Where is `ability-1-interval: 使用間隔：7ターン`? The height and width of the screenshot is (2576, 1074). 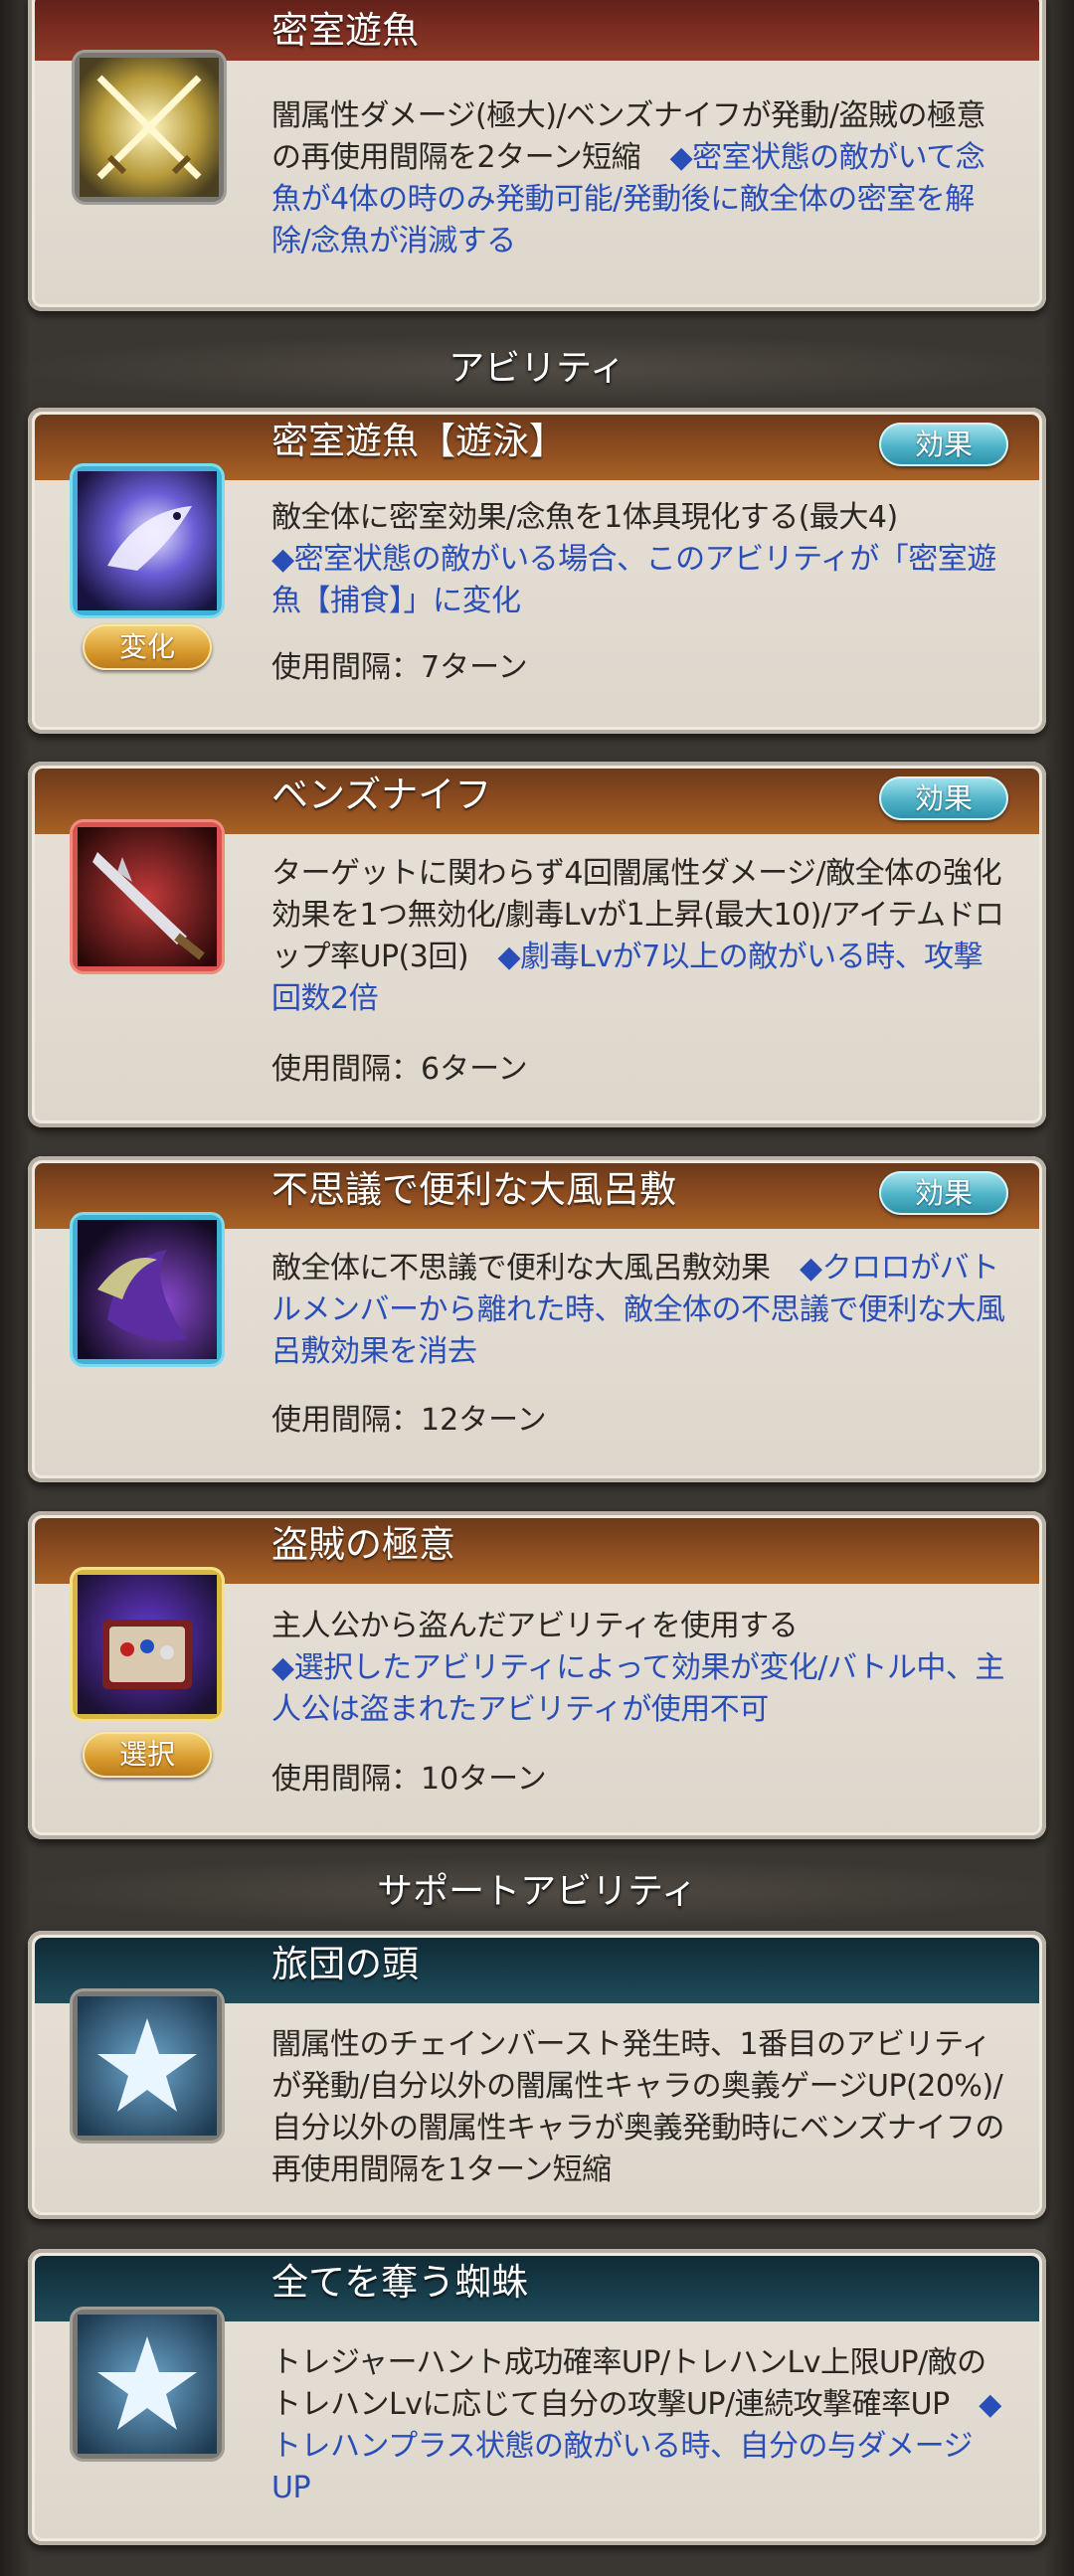
ability-1-interval: 使用間隔：7ターン is located at coordinates (400, 667).